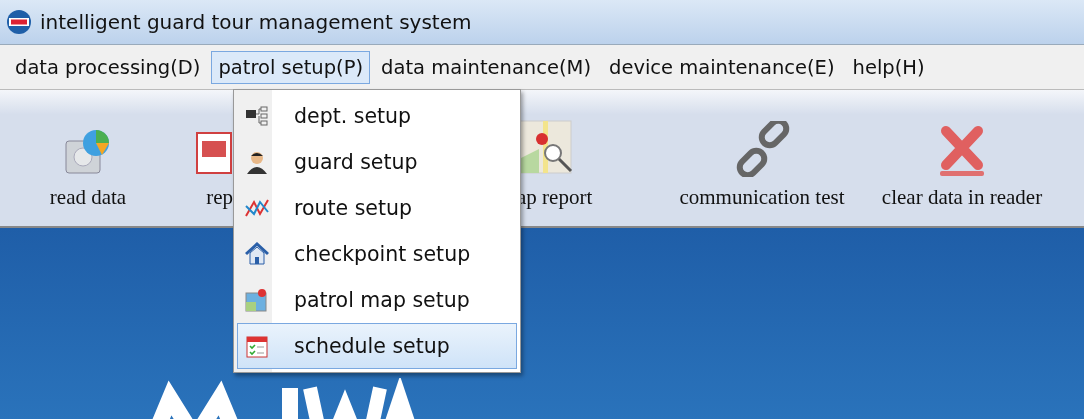 The width and height of the screenshot is (1084, 419). Describe the element at coordinates (377, 208) in the screenshot. I see `menu-item: route setup` at that location.